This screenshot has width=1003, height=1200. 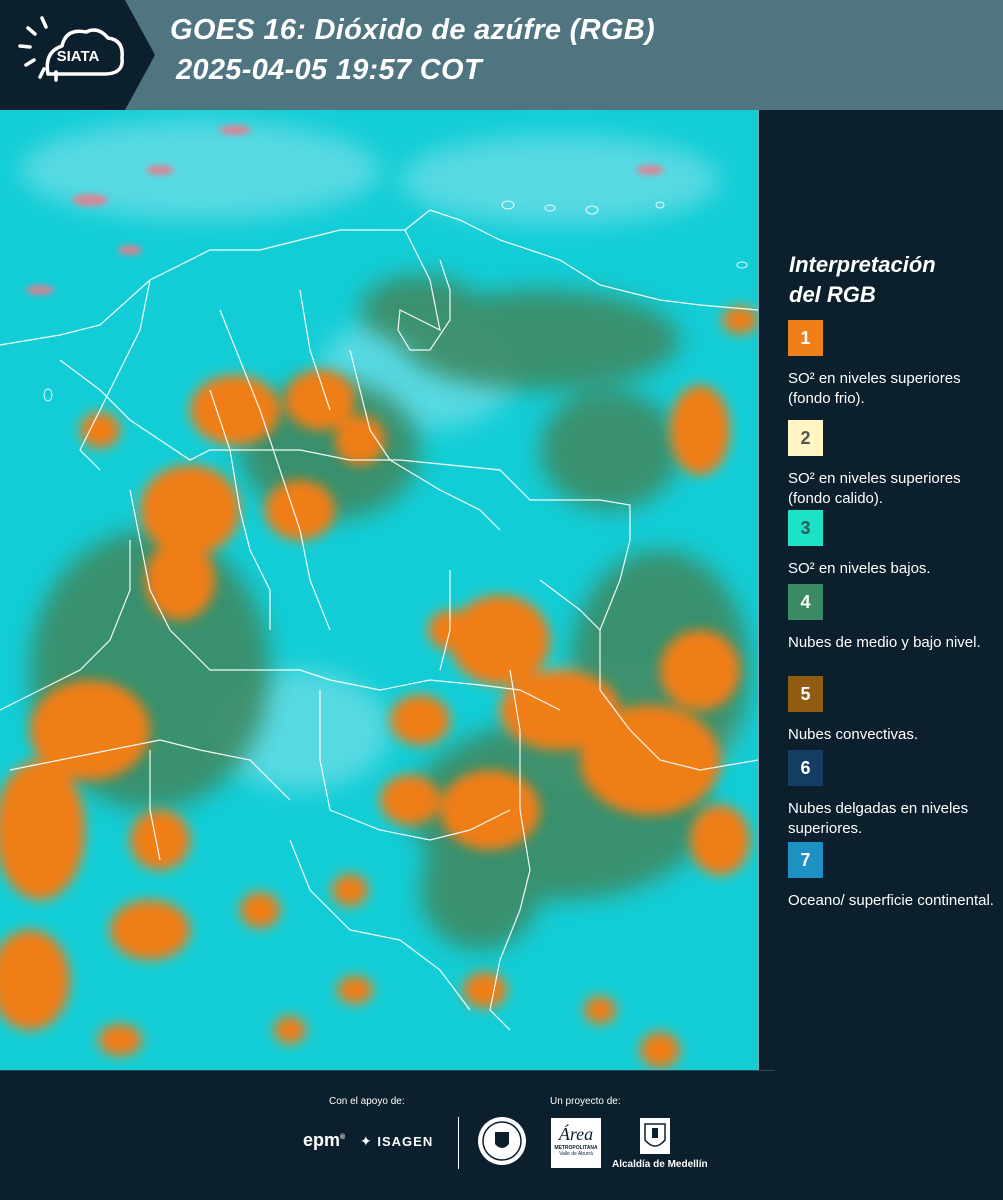 I want to click on area-name: Área, so click(x=576, y=1134).